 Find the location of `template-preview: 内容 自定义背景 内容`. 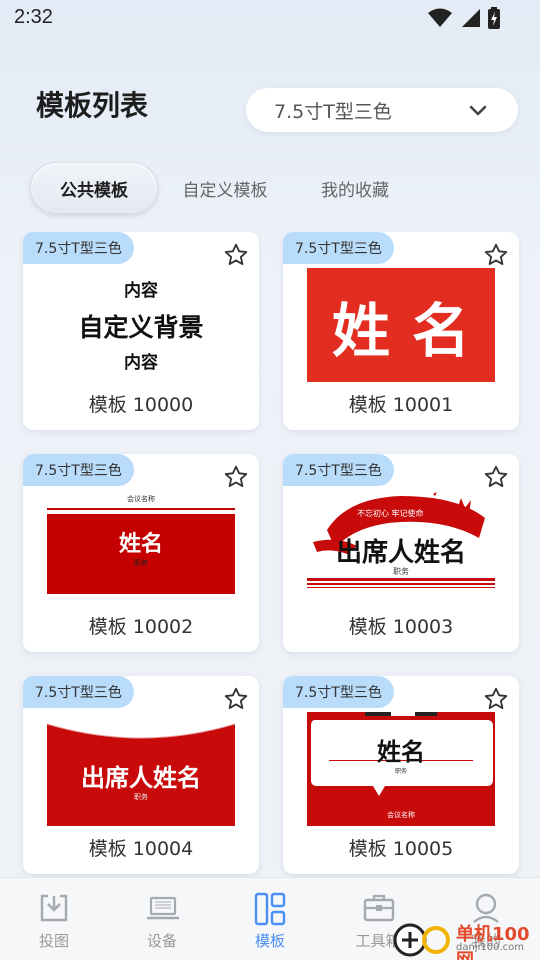

template-preview: 内容 自定义背景 内容 is located at coordinates (141, 325).